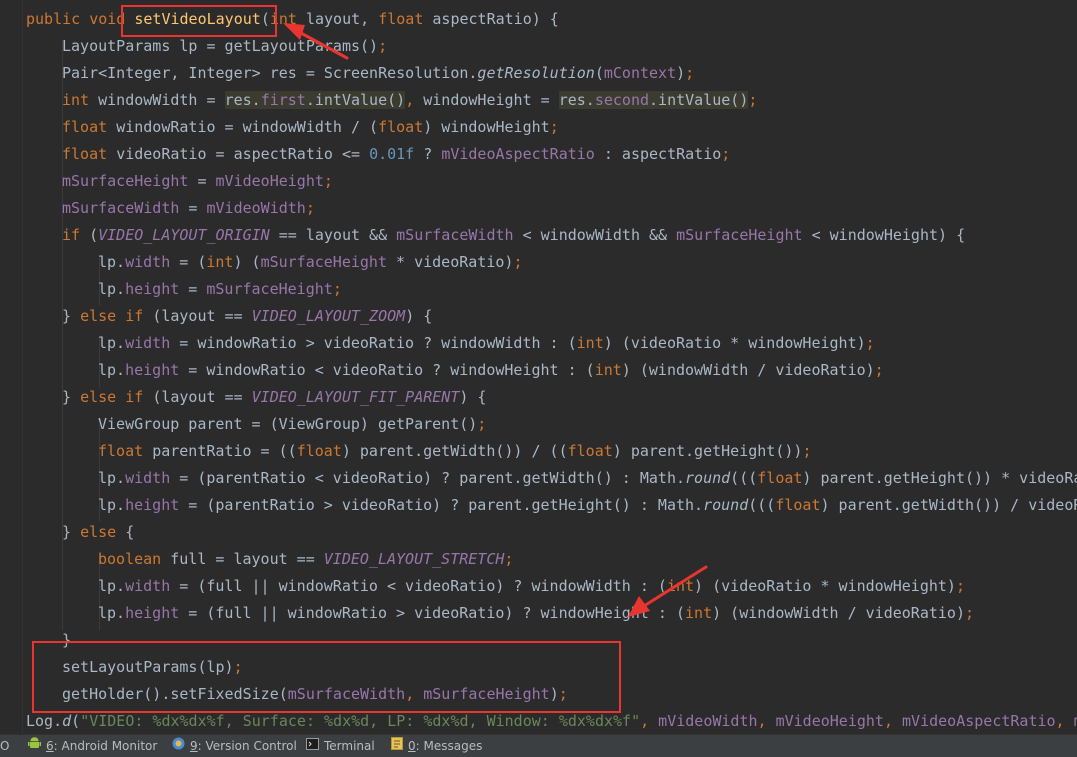  Describe the element at coordinates (412, 746) in the screenshot. I see `tool-window-messages-number: 0` at that location.